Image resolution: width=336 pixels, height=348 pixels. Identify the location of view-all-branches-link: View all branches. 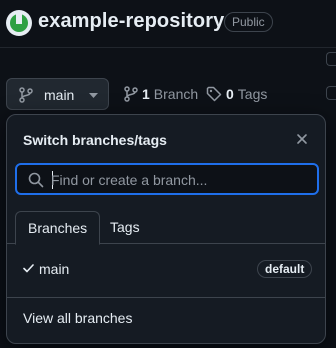
(77, 318).